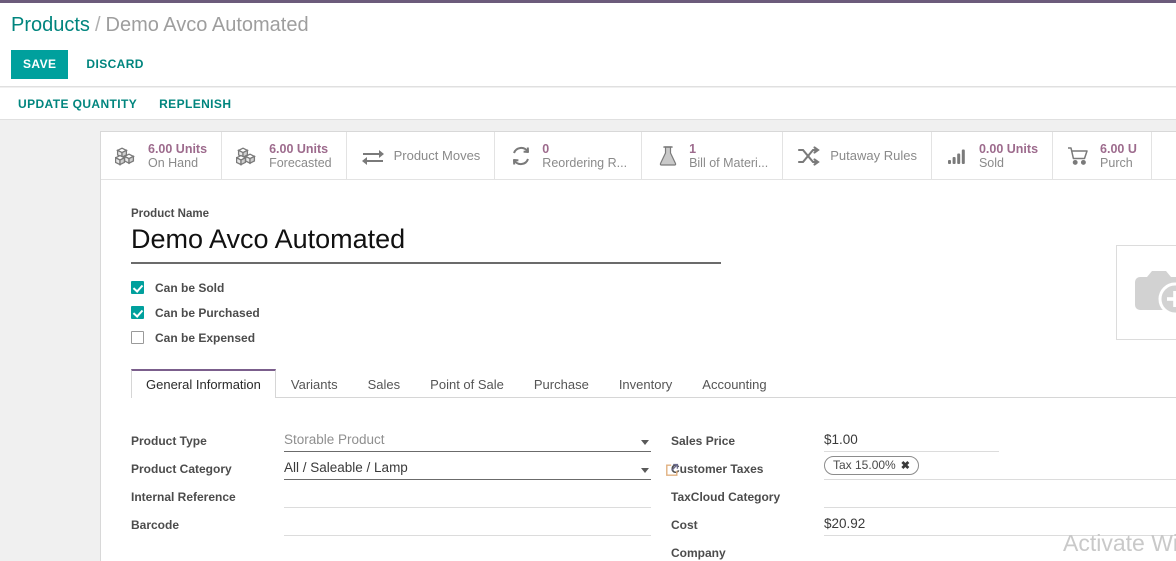 The image size is (1176, 561). Describe the element at coordinates (588, 104) in the screenshot. I see `secondary-action-bar: UPDATE QUANTITY REPLENISH` at that location.